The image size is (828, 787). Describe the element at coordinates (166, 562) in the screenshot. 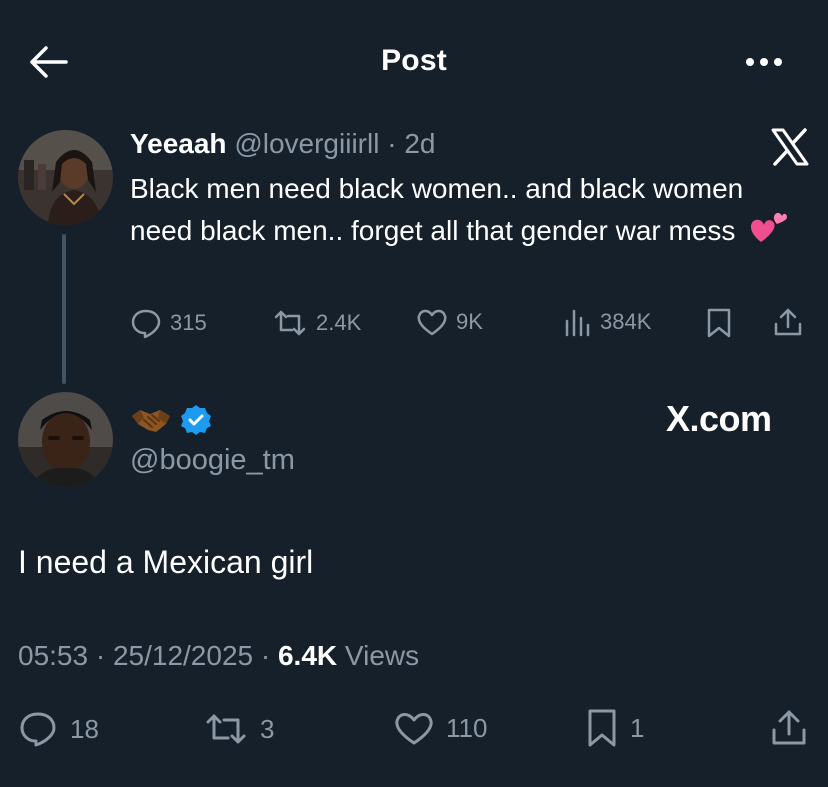

I see `tweet-body: I need a Mexican girl` at that location.